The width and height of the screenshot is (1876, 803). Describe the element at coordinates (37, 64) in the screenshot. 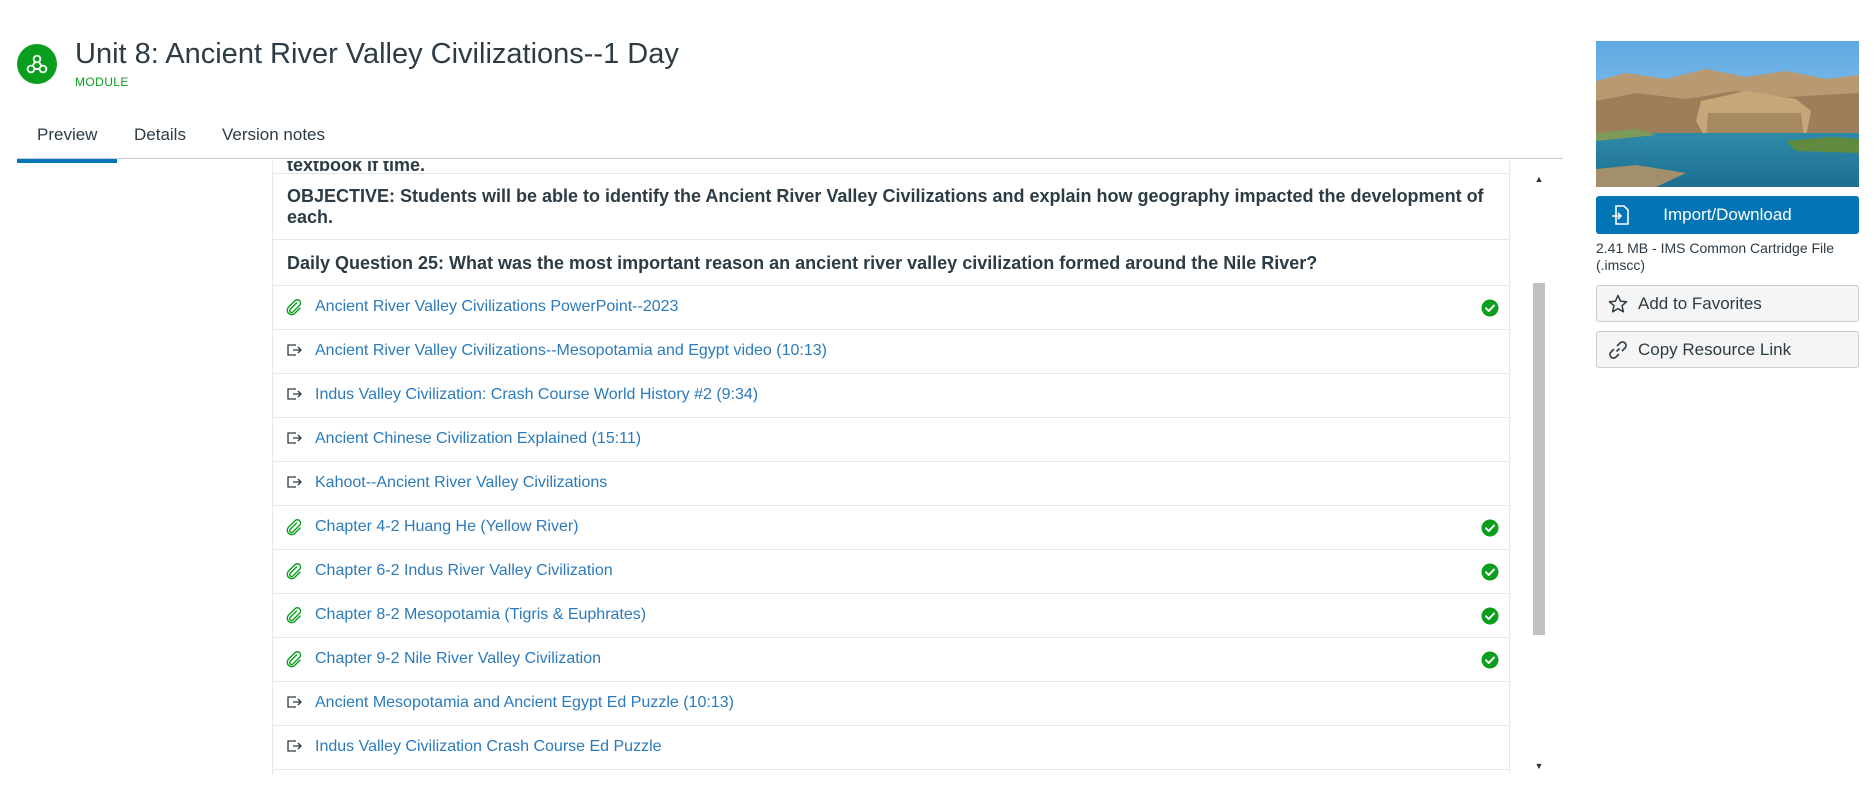

I see `module-icon` at that location.